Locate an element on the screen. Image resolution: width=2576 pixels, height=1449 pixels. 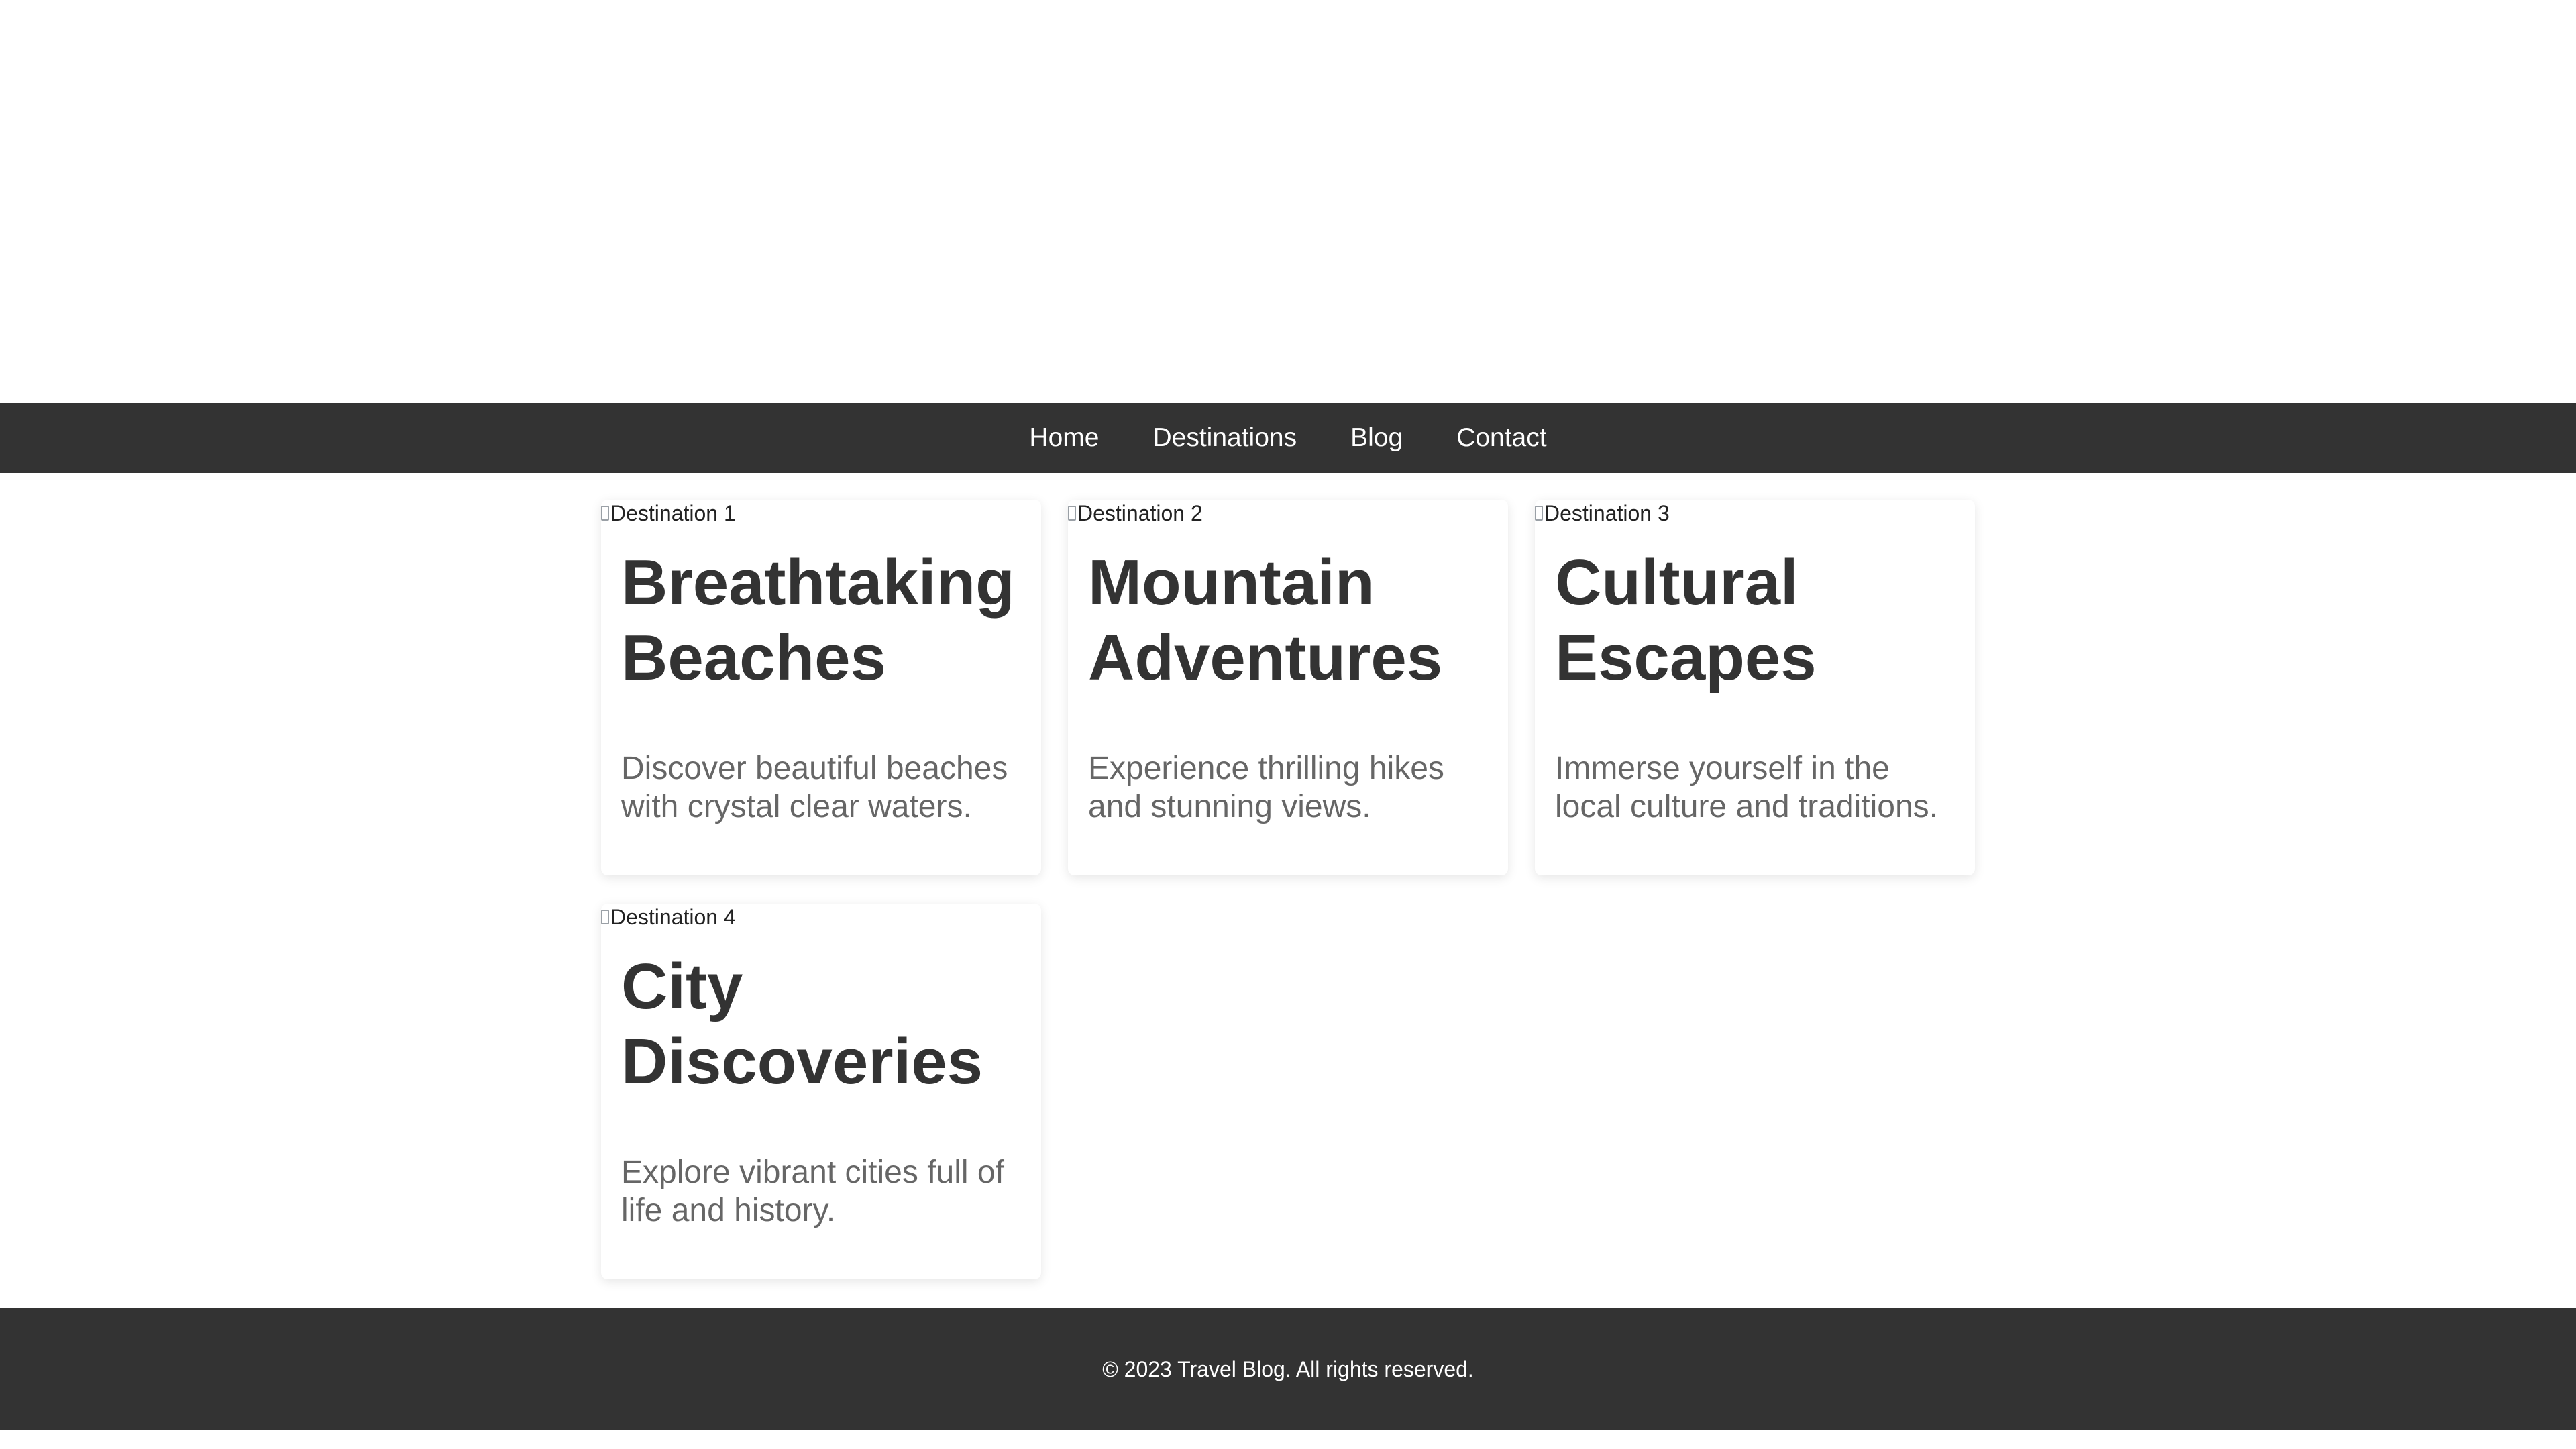
destination-image: Destination 3 is located at coordinates (1755, 513).